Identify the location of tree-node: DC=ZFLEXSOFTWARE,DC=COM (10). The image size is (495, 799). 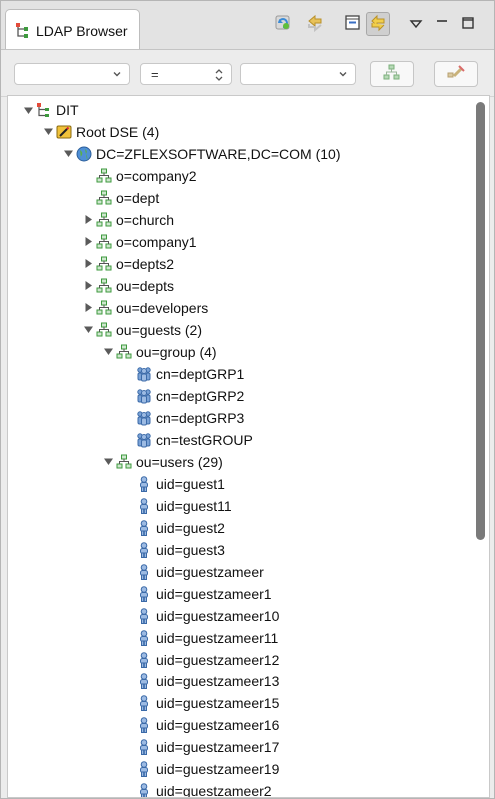
(276, 154).